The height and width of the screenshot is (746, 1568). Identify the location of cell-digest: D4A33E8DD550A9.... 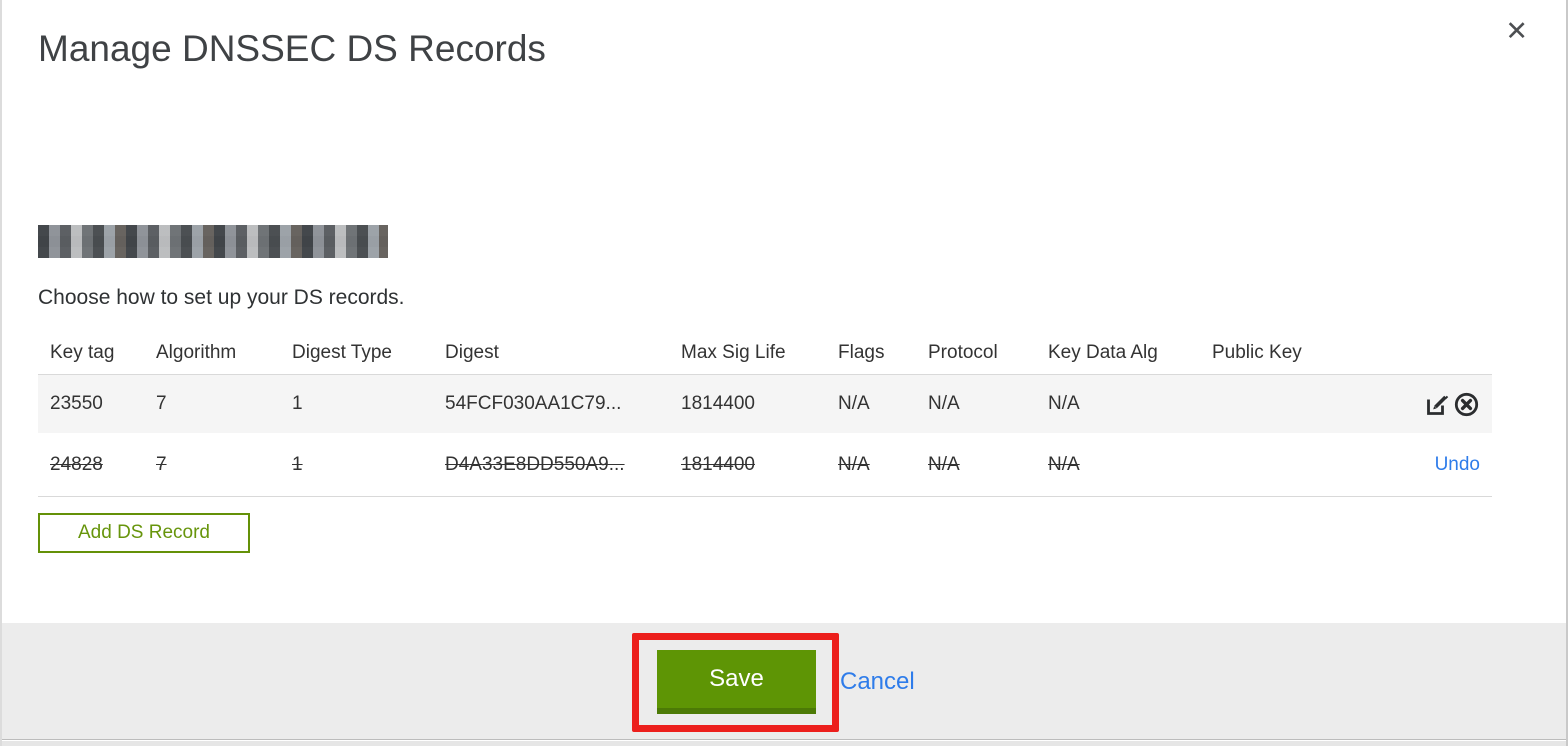
(535, 464).